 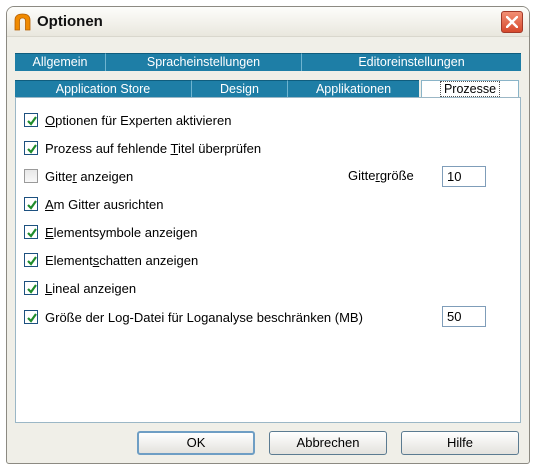 I want to click on checkbox-gitter-anzeigen, so click(x=31, y=176).